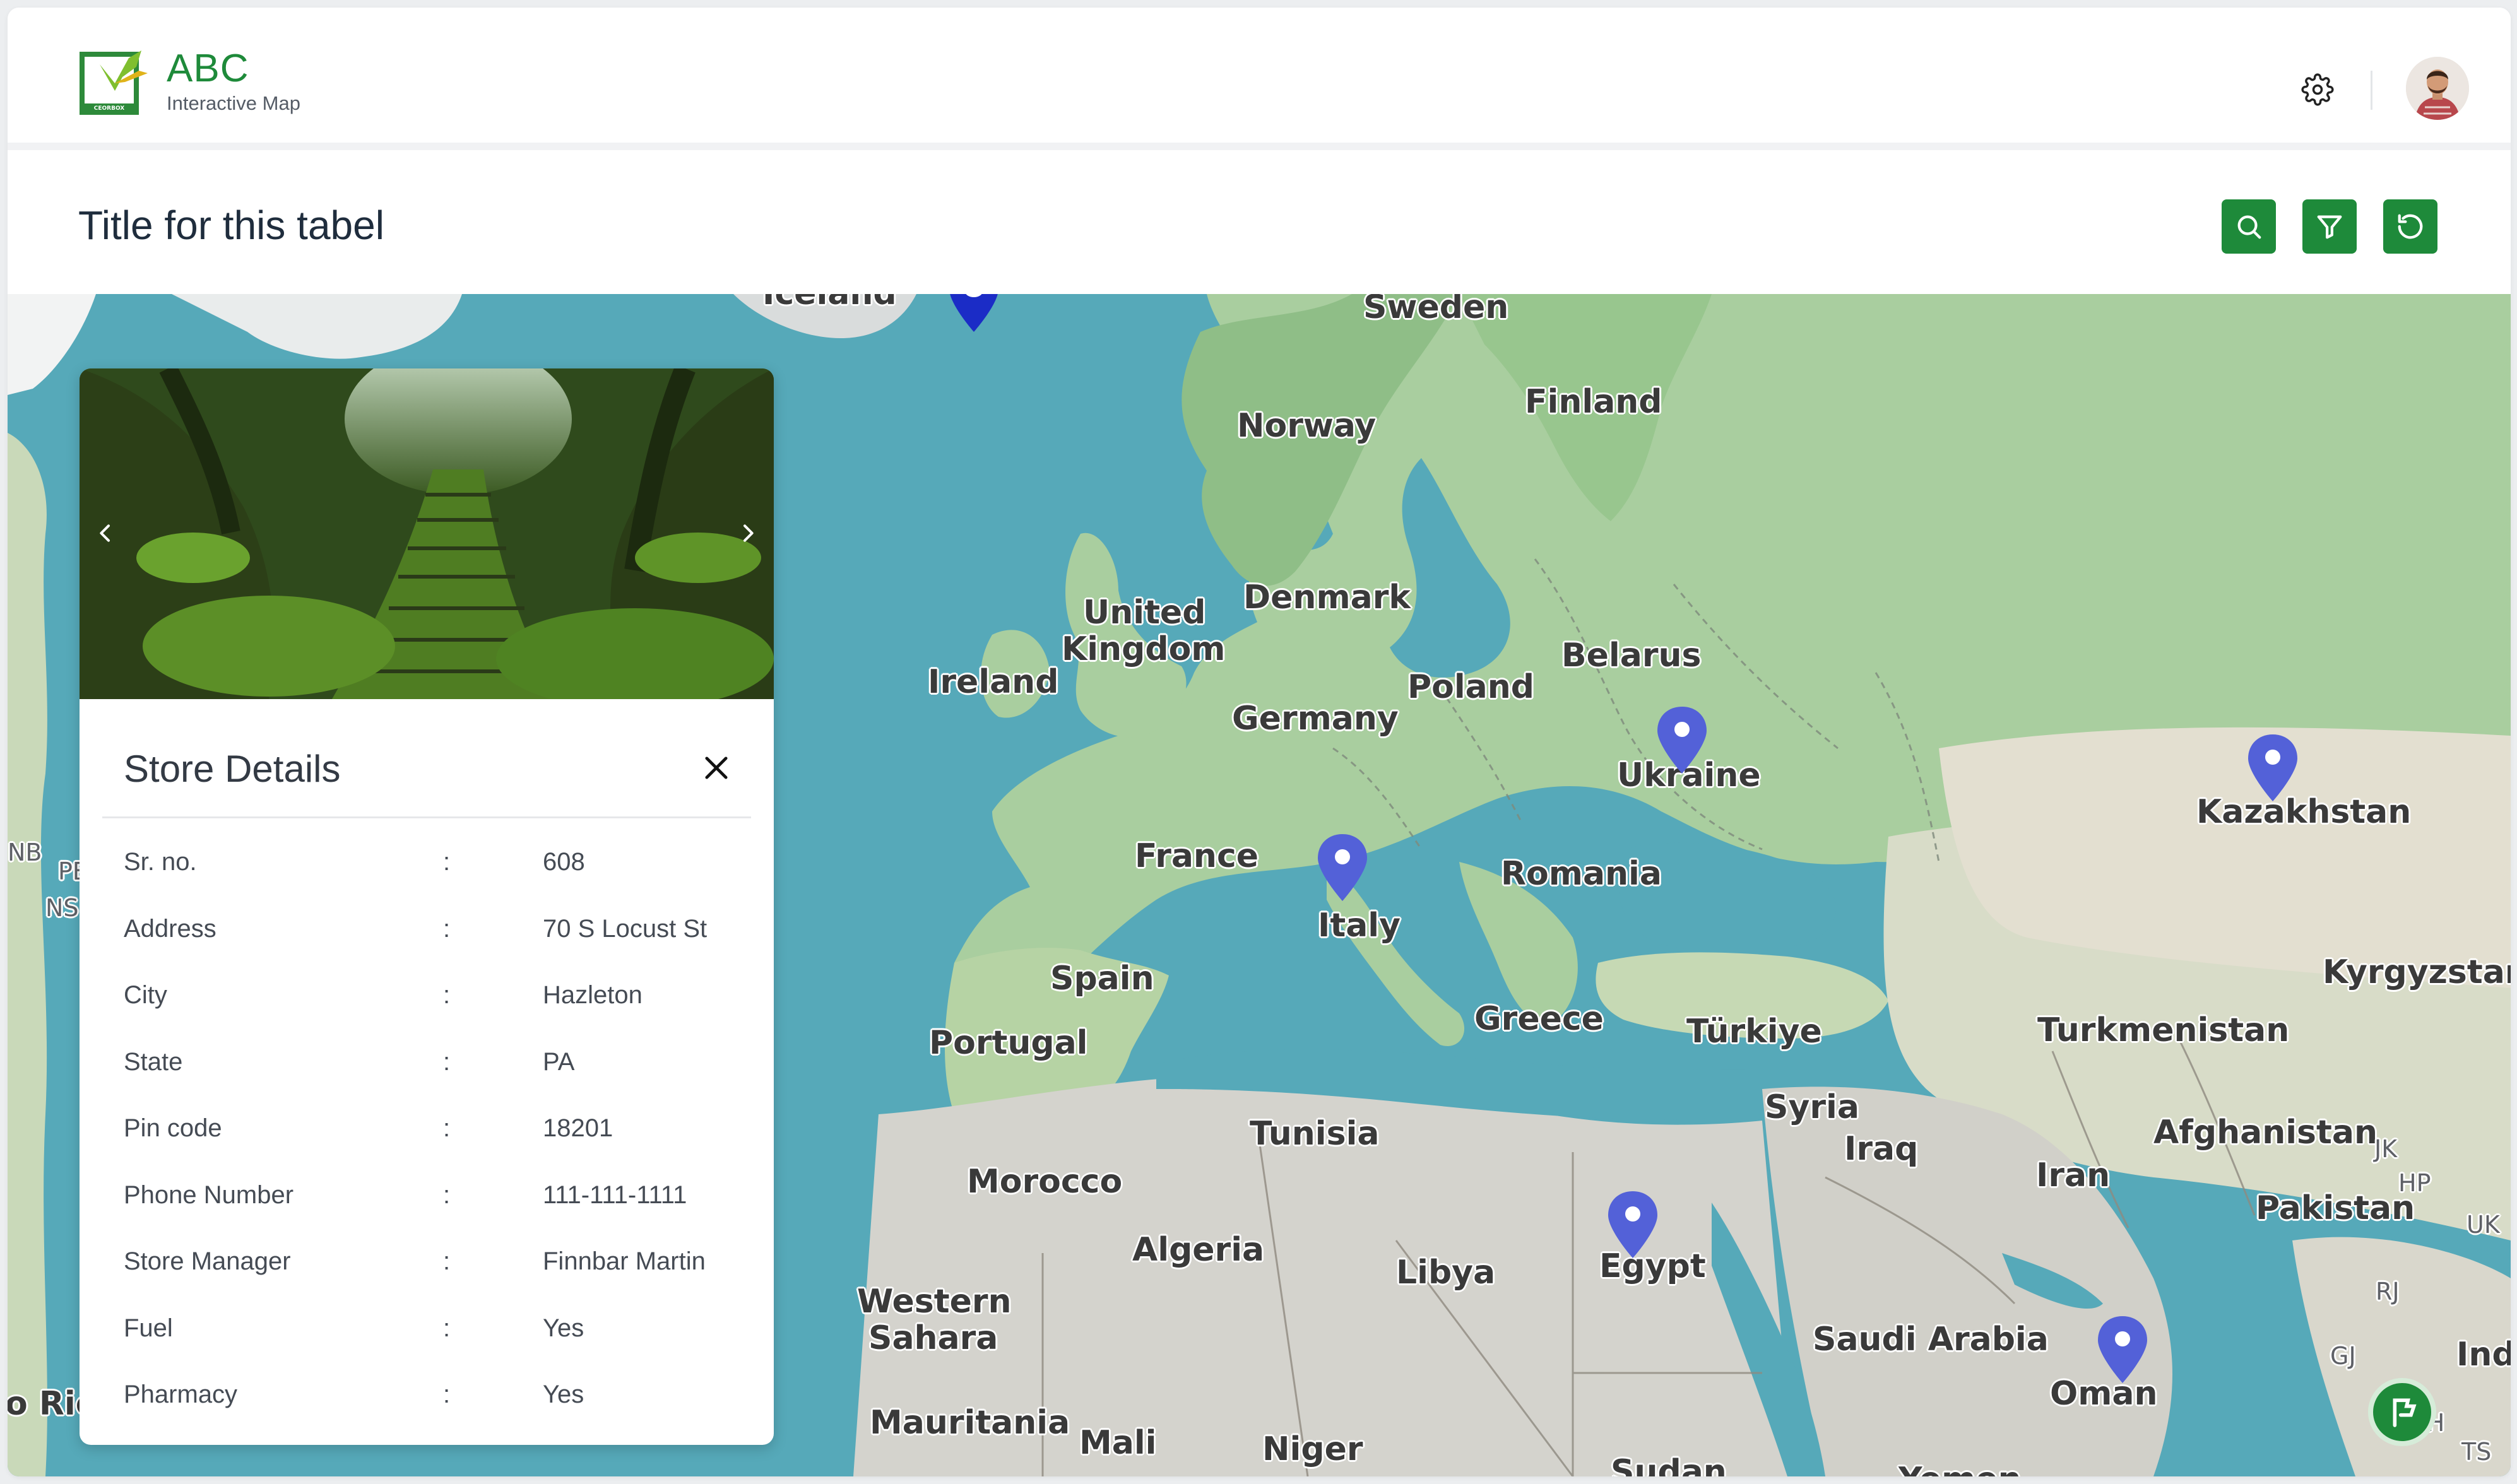 Image resolution: width=2517 pixels, height=1484 pixels. What do you see at coordinates (233, 103) in the screenshot?
I see `app-subtitle: Interactive Map` at bounding box center [233, 103].